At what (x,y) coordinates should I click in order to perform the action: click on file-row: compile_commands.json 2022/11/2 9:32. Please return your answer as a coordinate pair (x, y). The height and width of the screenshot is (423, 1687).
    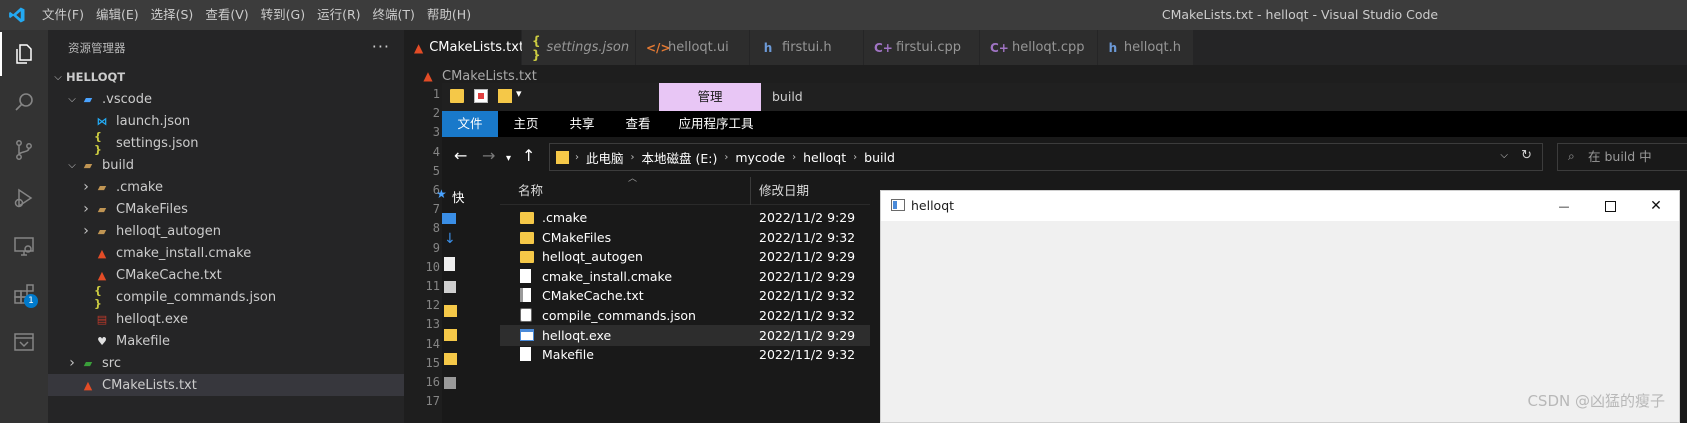
    Looking at the image, I should click on (685, 315).